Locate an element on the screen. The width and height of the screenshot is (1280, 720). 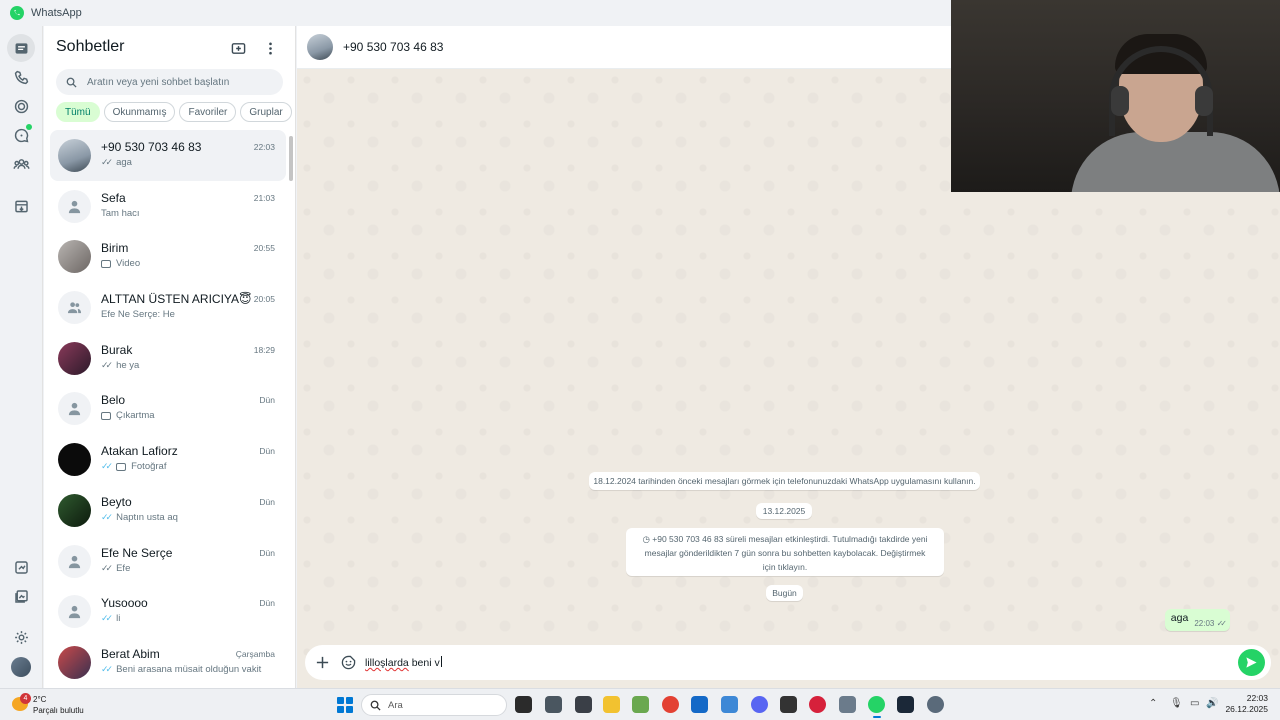
chat-preview: ✓✓ he ya is located at coordinates (120, 365).